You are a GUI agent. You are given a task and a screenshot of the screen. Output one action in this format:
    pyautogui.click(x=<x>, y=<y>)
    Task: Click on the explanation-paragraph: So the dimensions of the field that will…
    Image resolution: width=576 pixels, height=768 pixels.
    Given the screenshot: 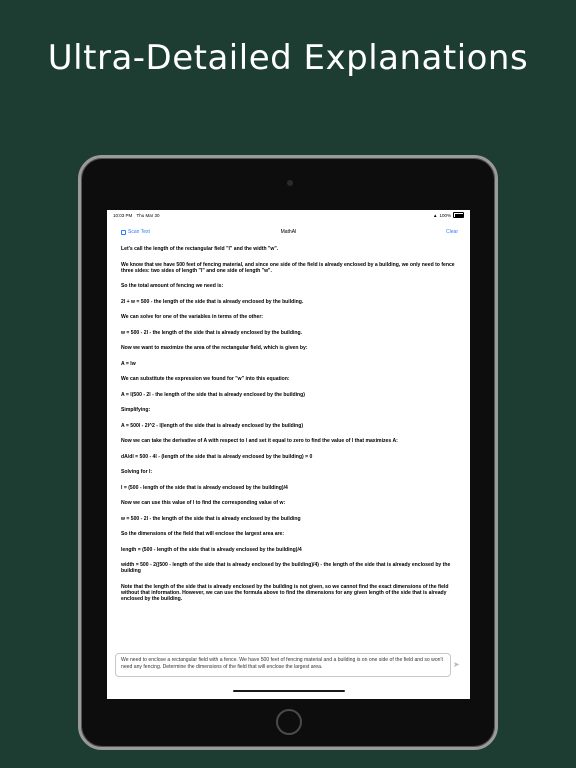 What is the action you would take?
    pyautogui.click(x=203, y=534)
    